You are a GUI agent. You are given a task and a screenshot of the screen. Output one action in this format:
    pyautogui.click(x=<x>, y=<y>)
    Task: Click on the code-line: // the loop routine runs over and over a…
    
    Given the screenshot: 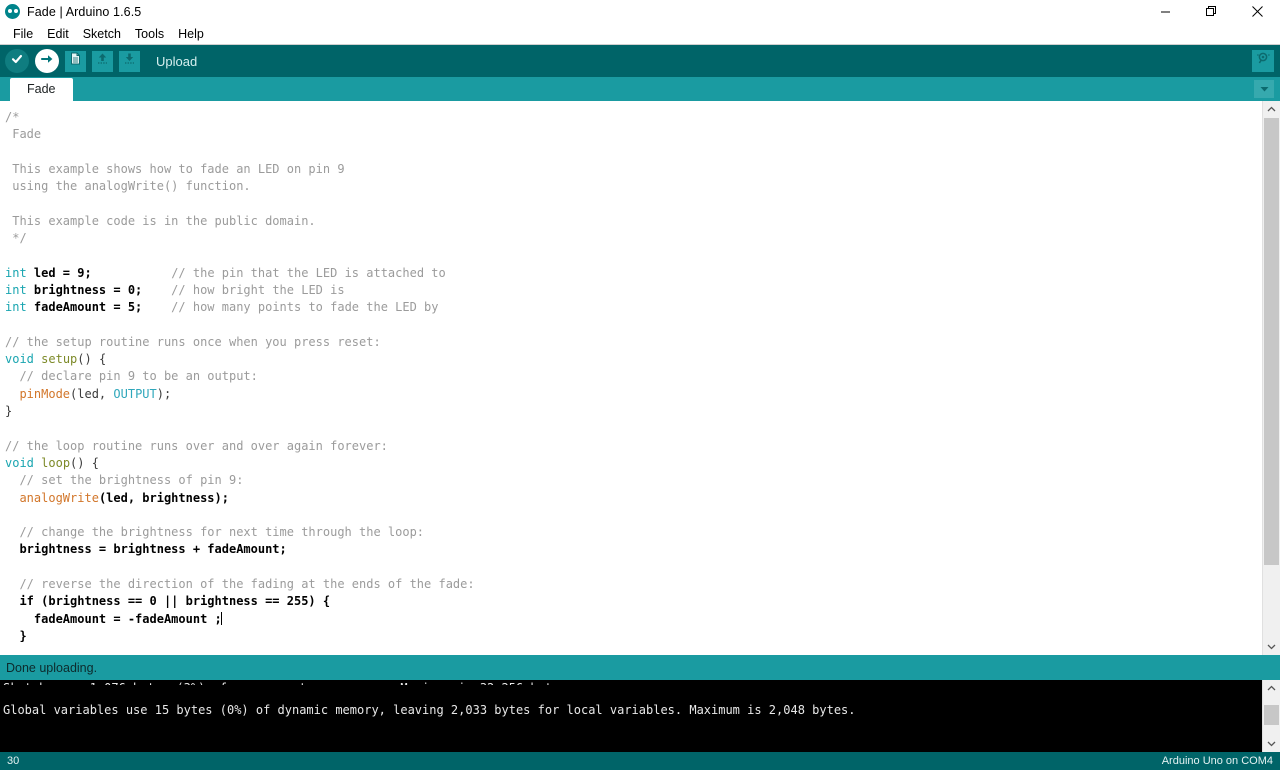 What is the action you would take?
    pyautogui.click(x=633, y=446)
    